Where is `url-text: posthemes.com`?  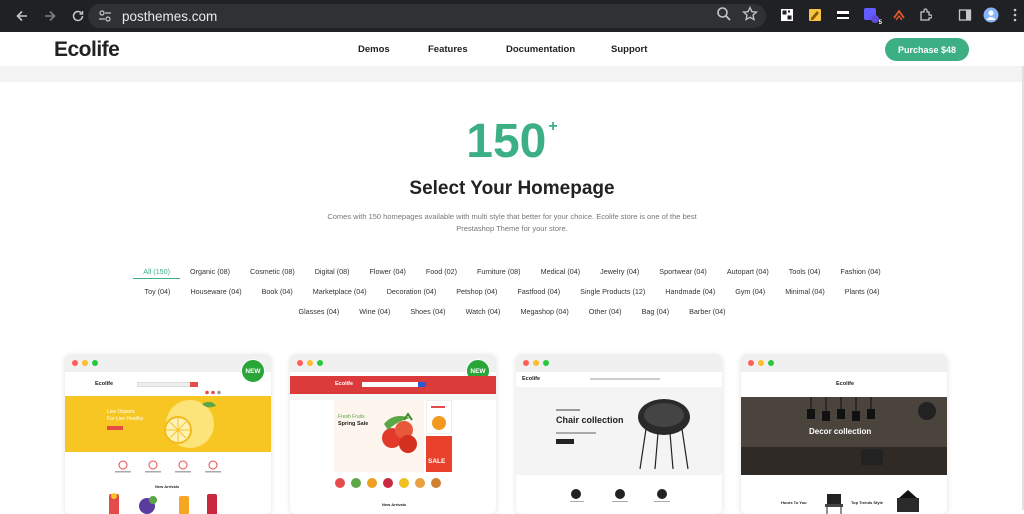 url-text: posthemes.com is located at coordinates (169, 16).